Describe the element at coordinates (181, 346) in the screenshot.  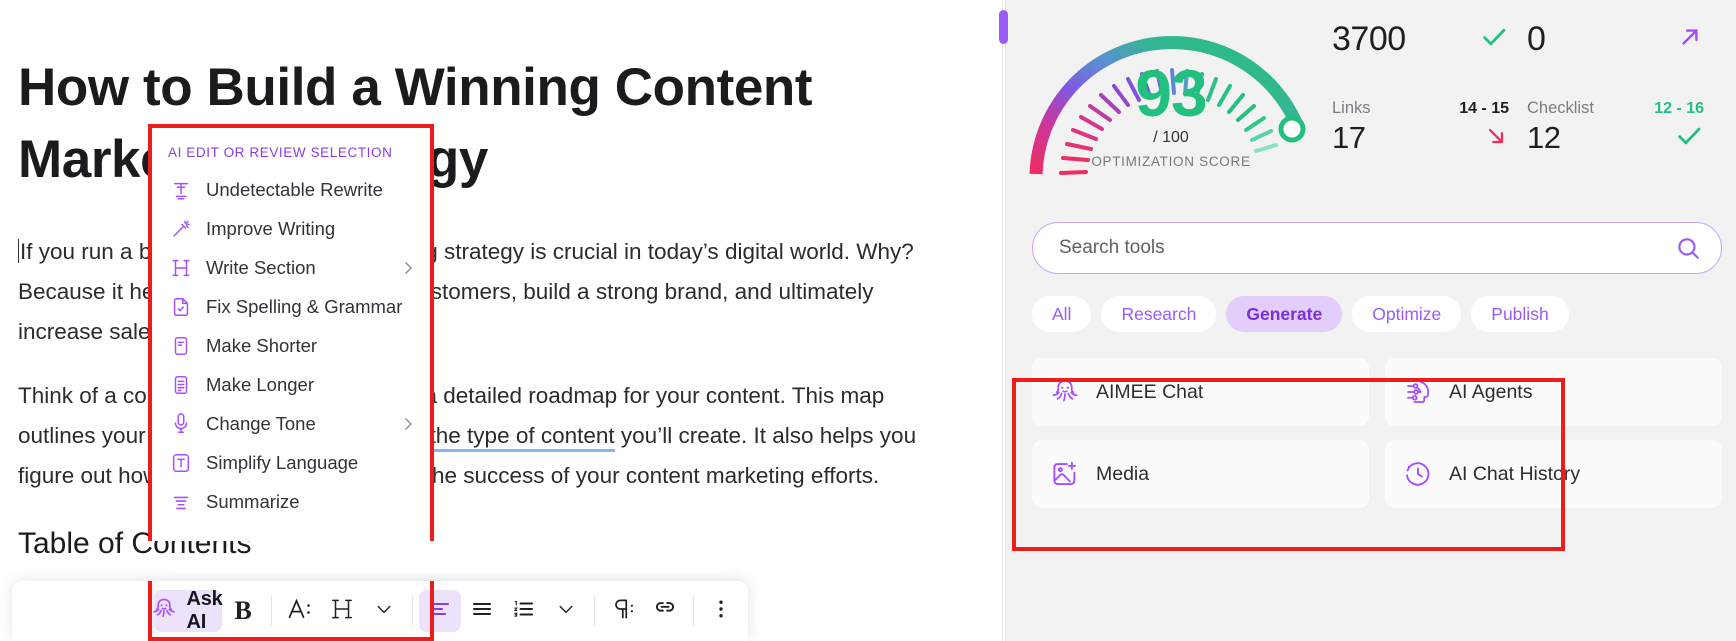
I see `make-shorter-icon` at that location.